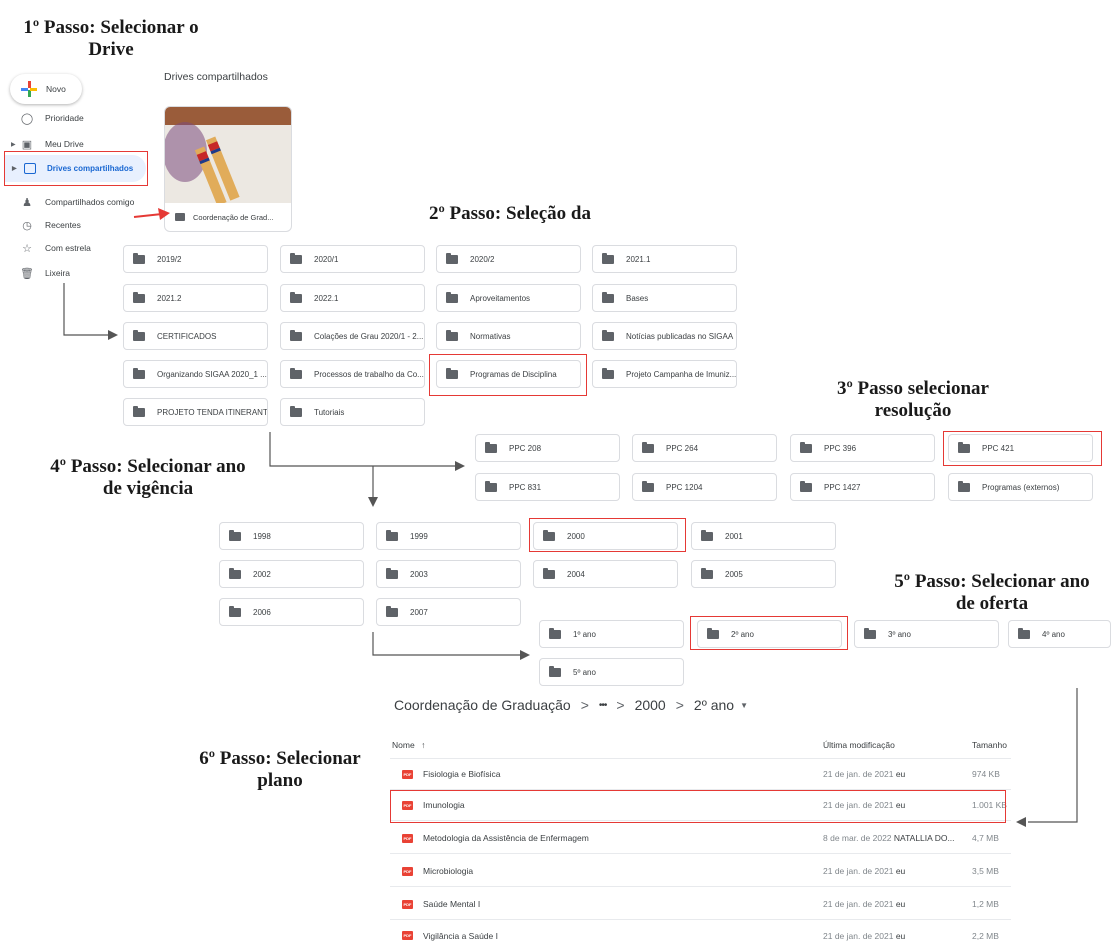  What do you see at coordinates (859, 745) in the screenshot?
I see `column-header-modified: Última modificação` at bounding box center [859, 745].